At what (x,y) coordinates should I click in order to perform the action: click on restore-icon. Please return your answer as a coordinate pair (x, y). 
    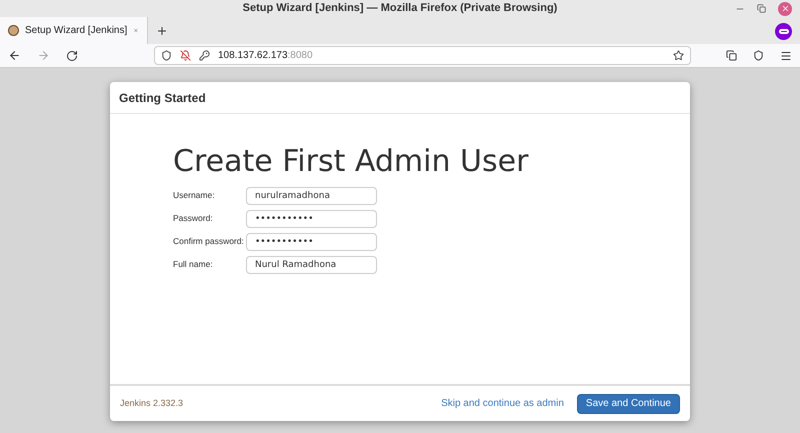
    Looking at the image, I should click on (761, 8).